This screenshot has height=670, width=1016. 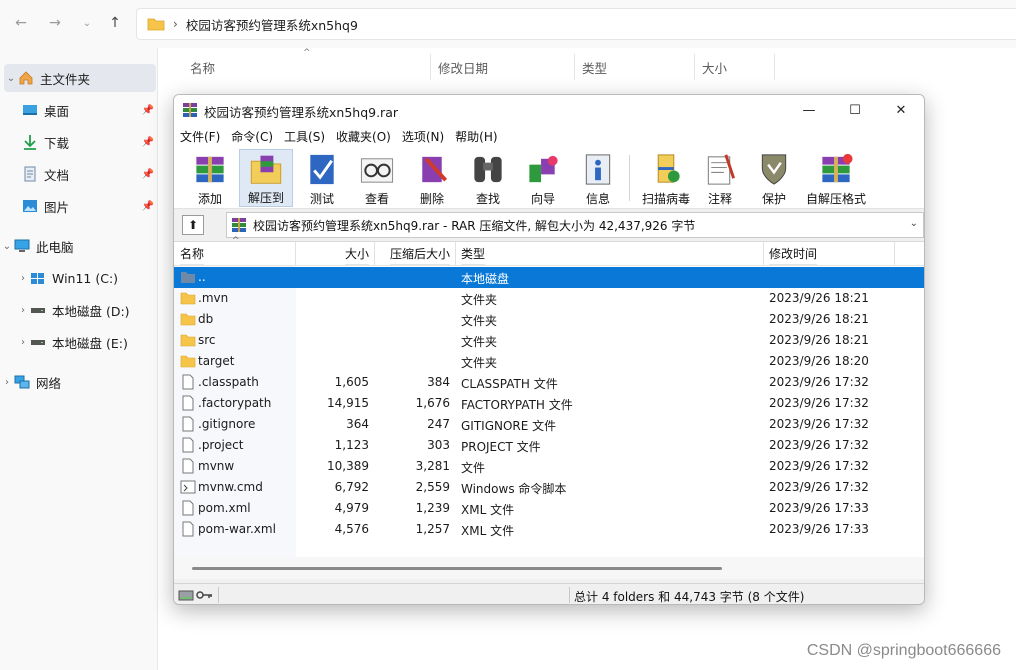 I want to click on sidebar-item-downloads: 下载 📌, so click(x=79, y=142).